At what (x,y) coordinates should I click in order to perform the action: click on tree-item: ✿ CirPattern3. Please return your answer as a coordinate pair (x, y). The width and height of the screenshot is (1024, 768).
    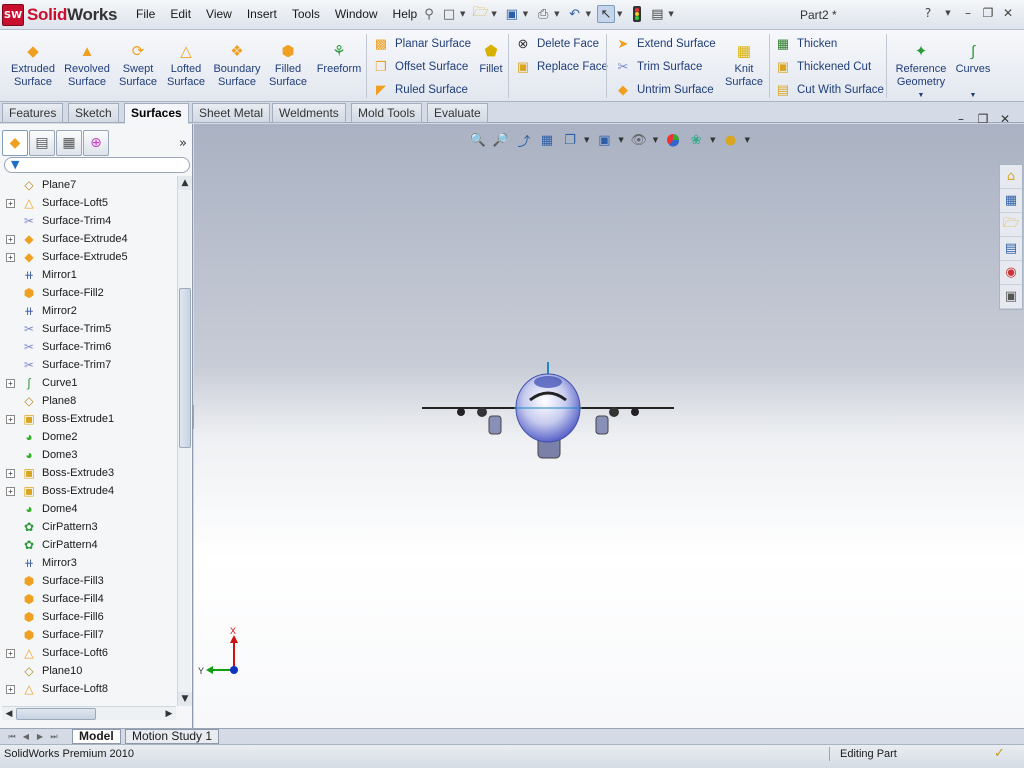
    Looking at the image, I should click on (88, 527).